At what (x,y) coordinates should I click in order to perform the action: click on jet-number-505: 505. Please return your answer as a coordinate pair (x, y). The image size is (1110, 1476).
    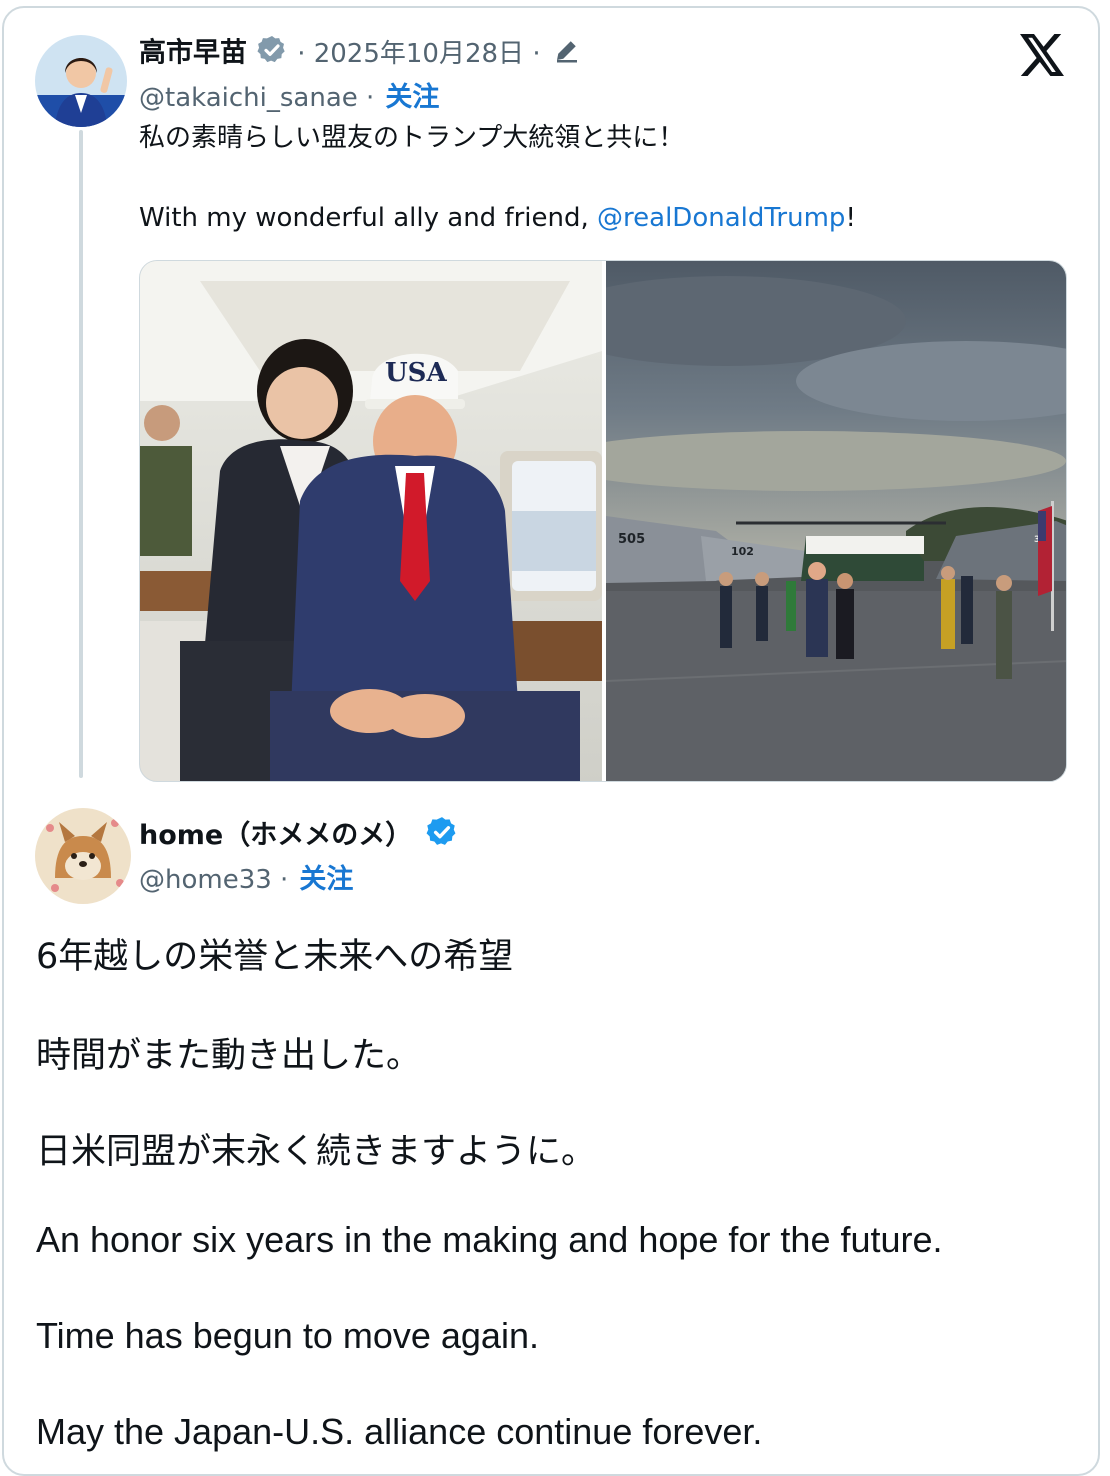
    Looking at the image, I should click on (631, 539).